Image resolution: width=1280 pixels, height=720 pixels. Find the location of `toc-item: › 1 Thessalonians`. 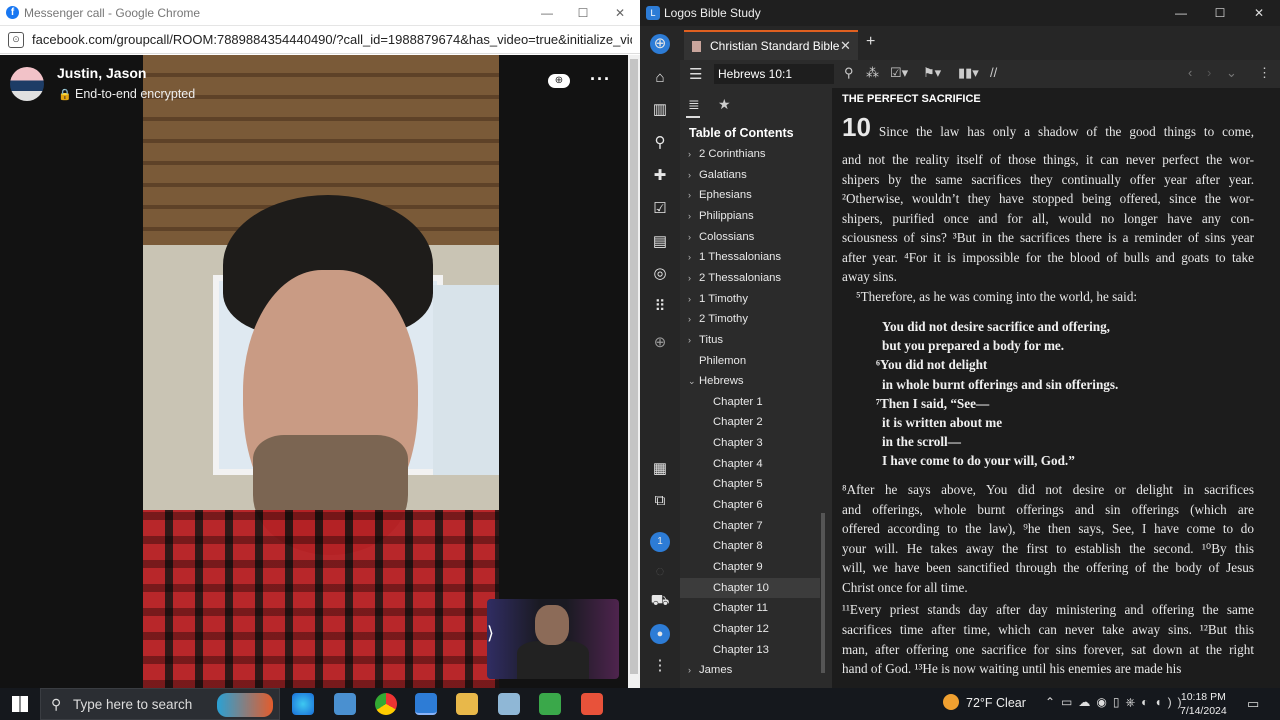

toc-item: › 1 Thessalonians is located at coordinates (750, 257).